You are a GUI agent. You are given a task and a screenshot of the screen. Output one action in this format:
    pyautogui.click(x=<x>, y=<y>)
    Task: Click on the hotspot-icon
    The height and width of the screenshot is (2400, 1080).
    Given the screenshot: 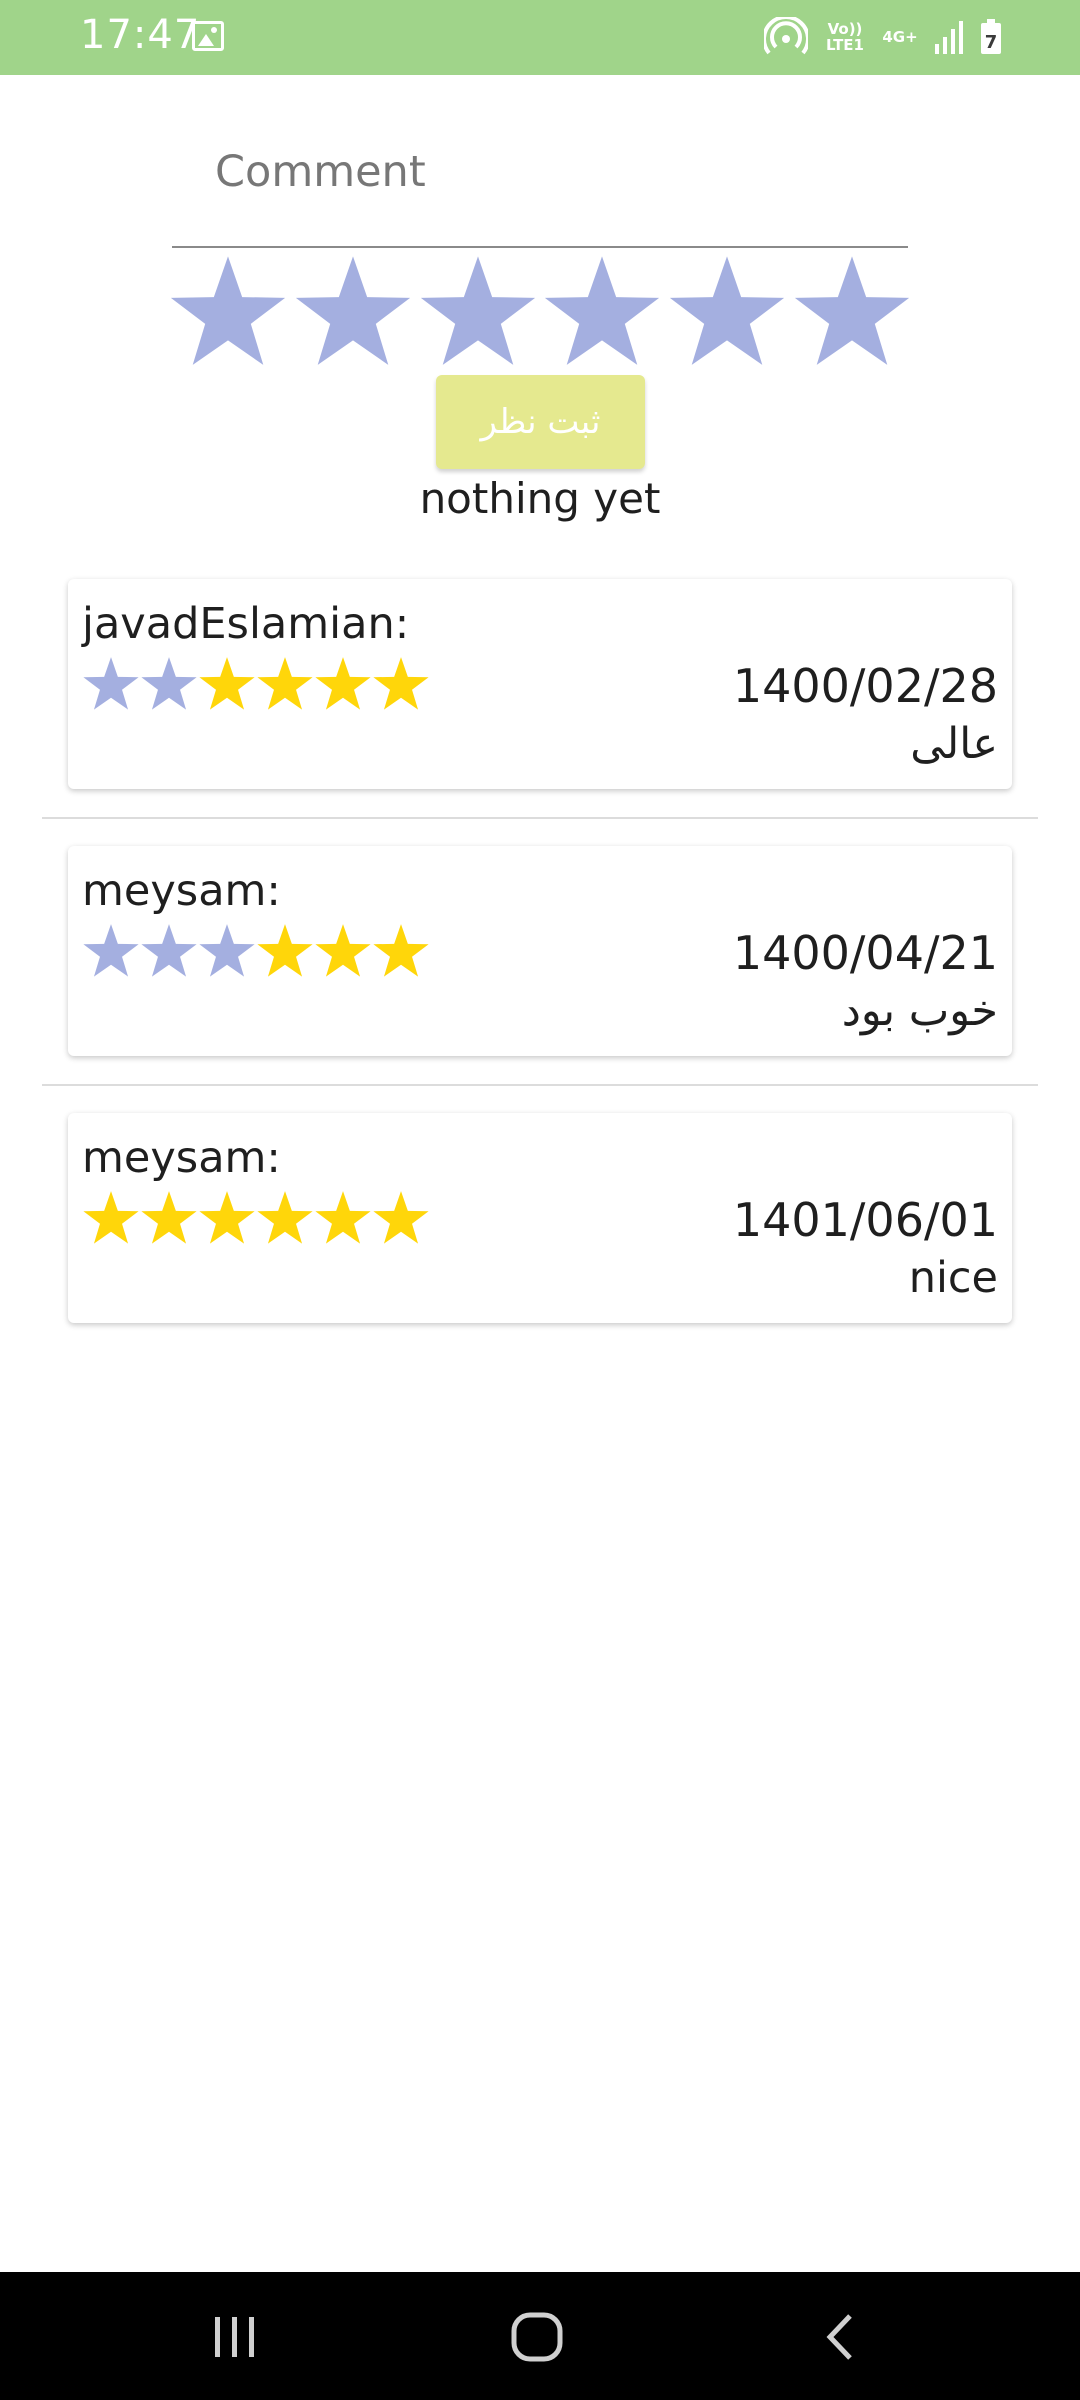 What is the action you would take?
    pyautogui.click(x=786, y=36)
    